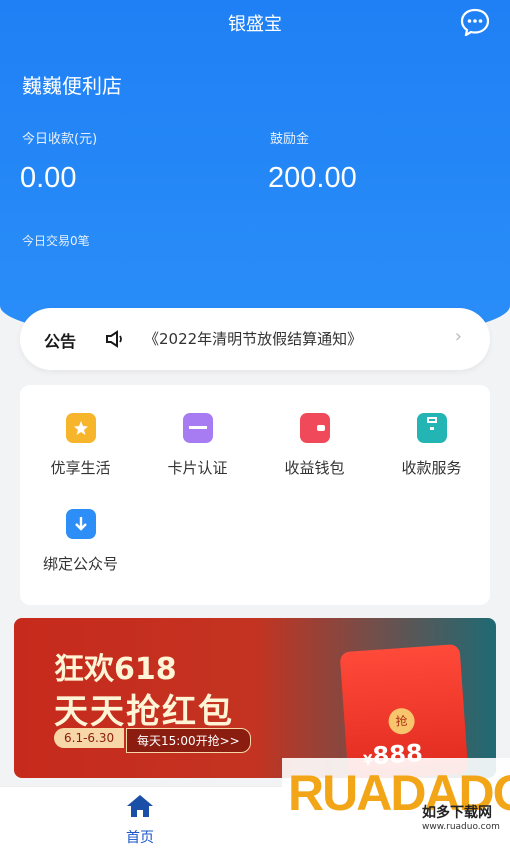  I want to click on service-item-life: 优享生活, so click(80, 445).